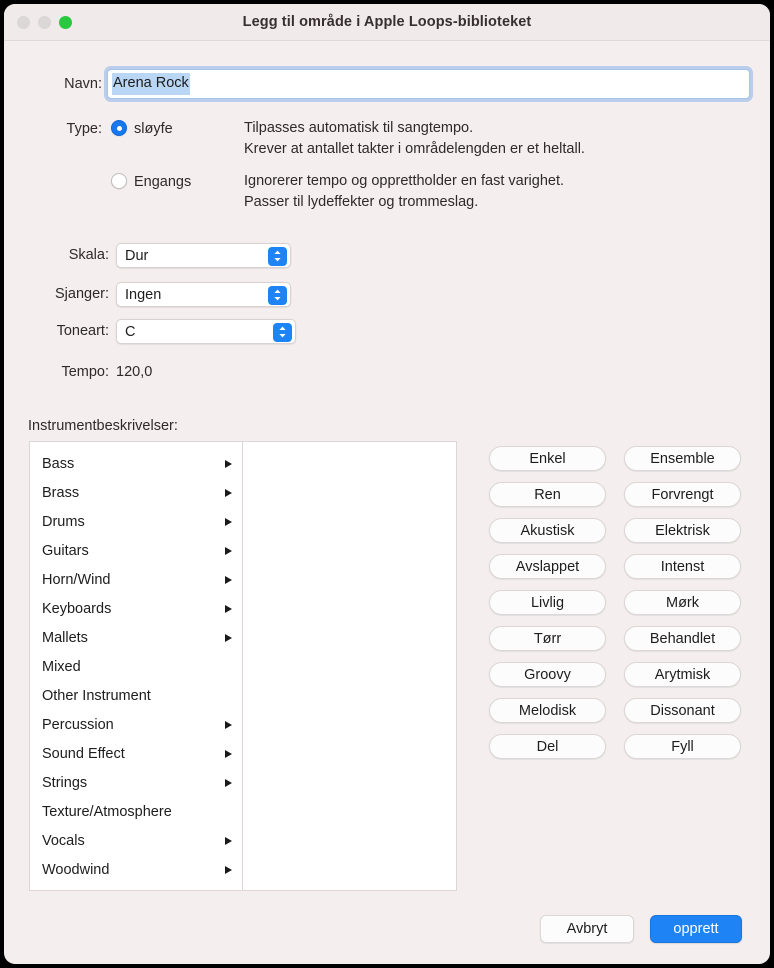 The height and width of the screenshot is (968, 774). Describe the element at coordinates (428, 84) in the screenshot. I see `name-input: Arena Rock` at that location.